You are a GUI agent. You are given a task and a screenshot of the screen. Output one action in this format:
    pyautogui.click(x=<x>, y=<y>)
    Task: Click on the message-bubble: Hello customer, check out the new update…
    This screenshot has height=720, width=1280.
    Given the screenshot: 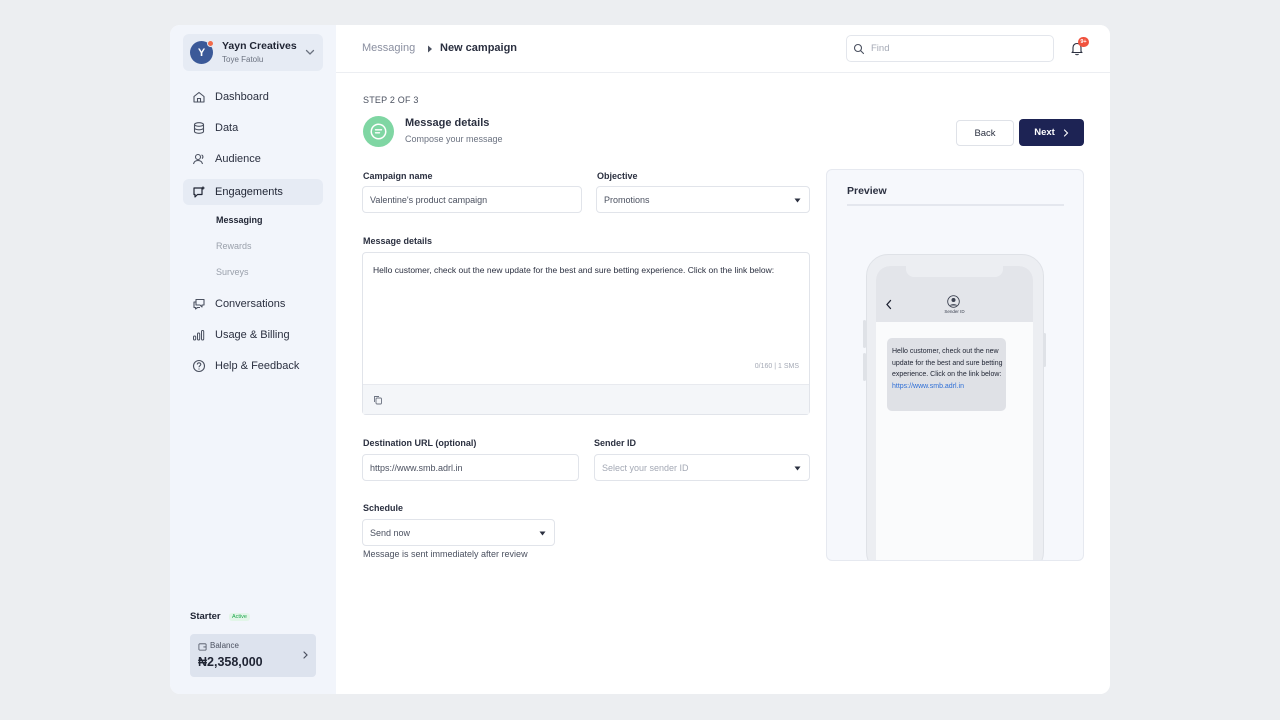 What is the action you would take?
    pyautogui.click(x=946, y=374)
    